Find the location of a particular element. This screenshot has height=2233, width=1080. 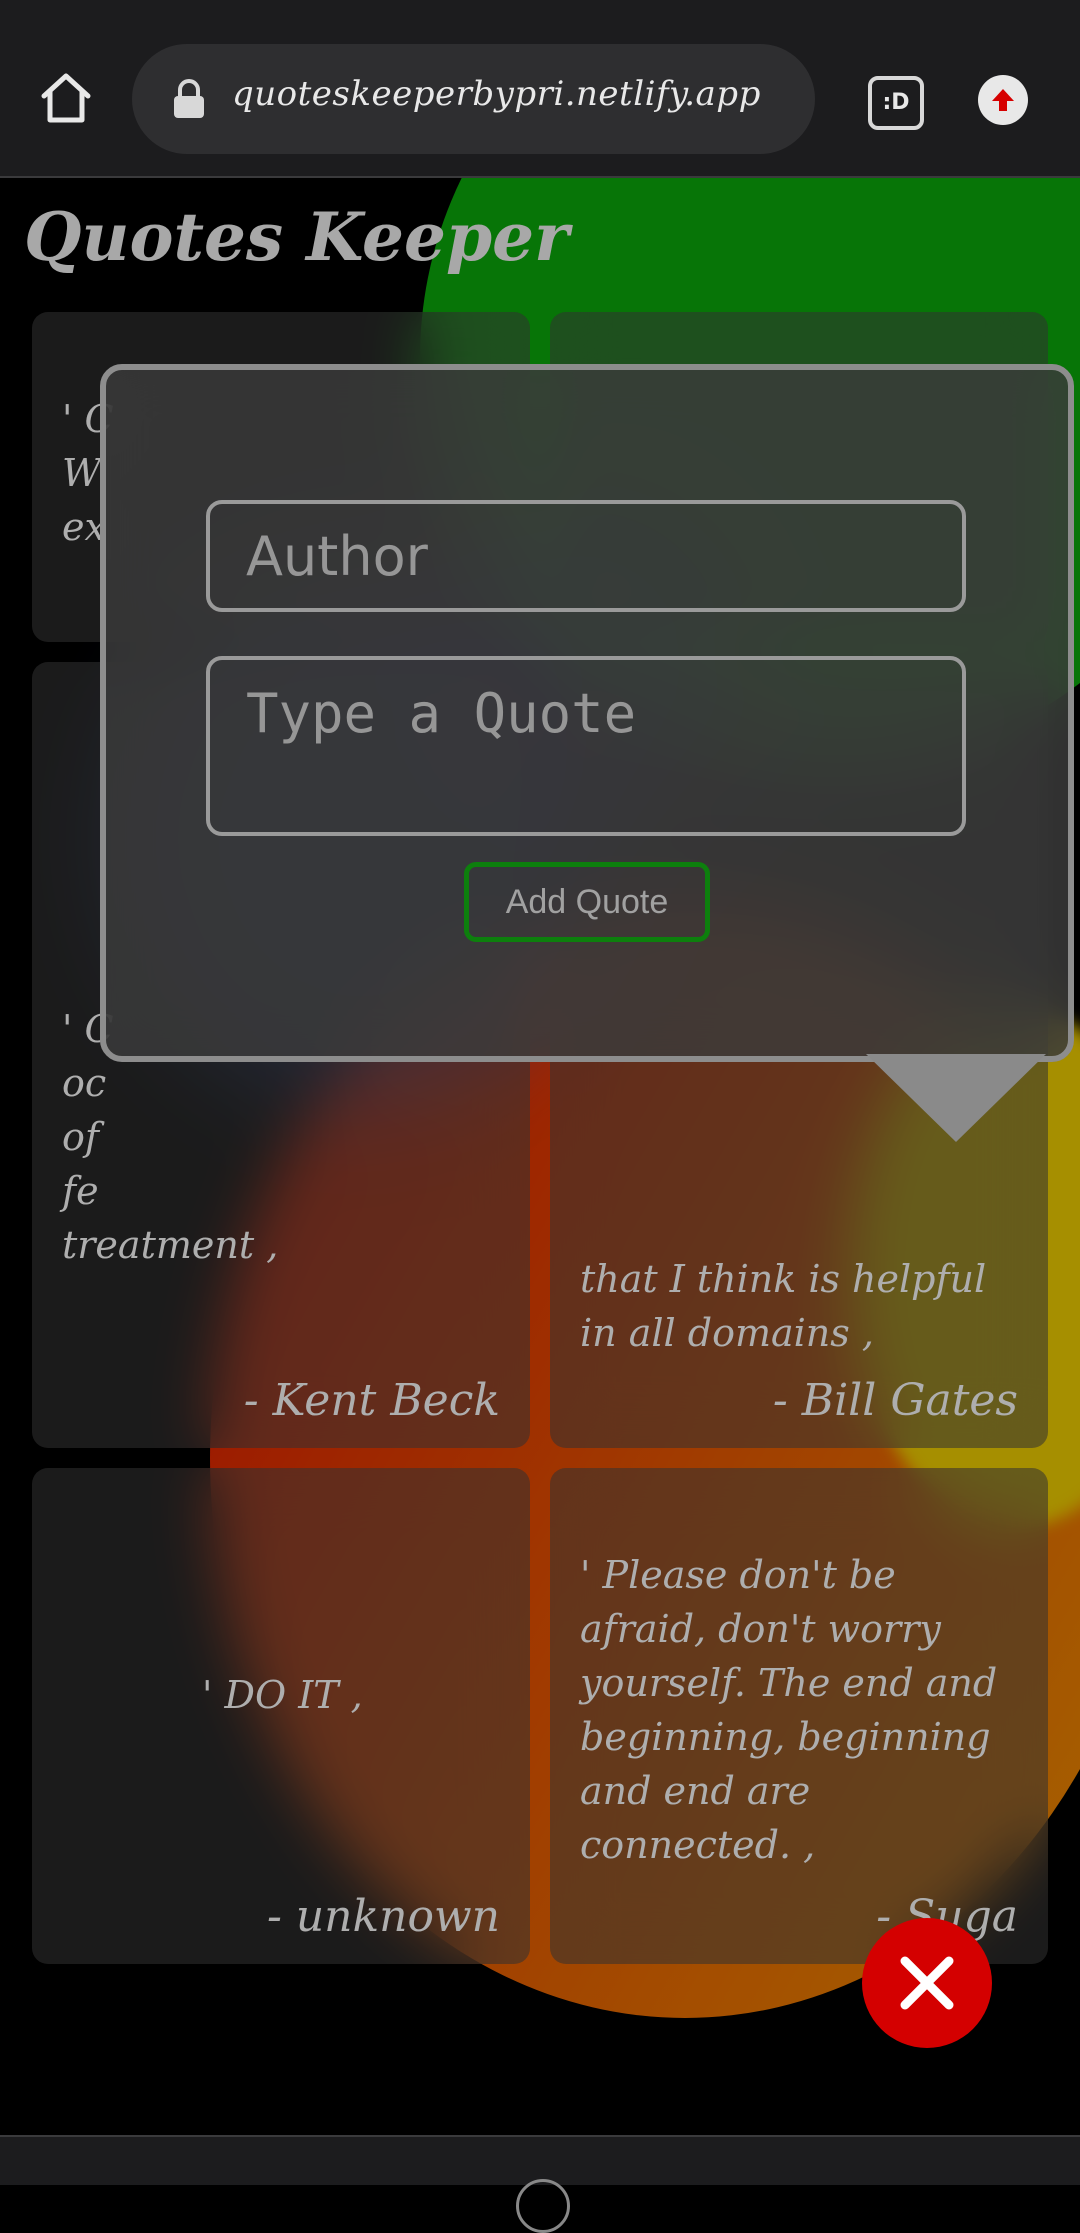

upload-icon is located at coordinates (1003, 100).